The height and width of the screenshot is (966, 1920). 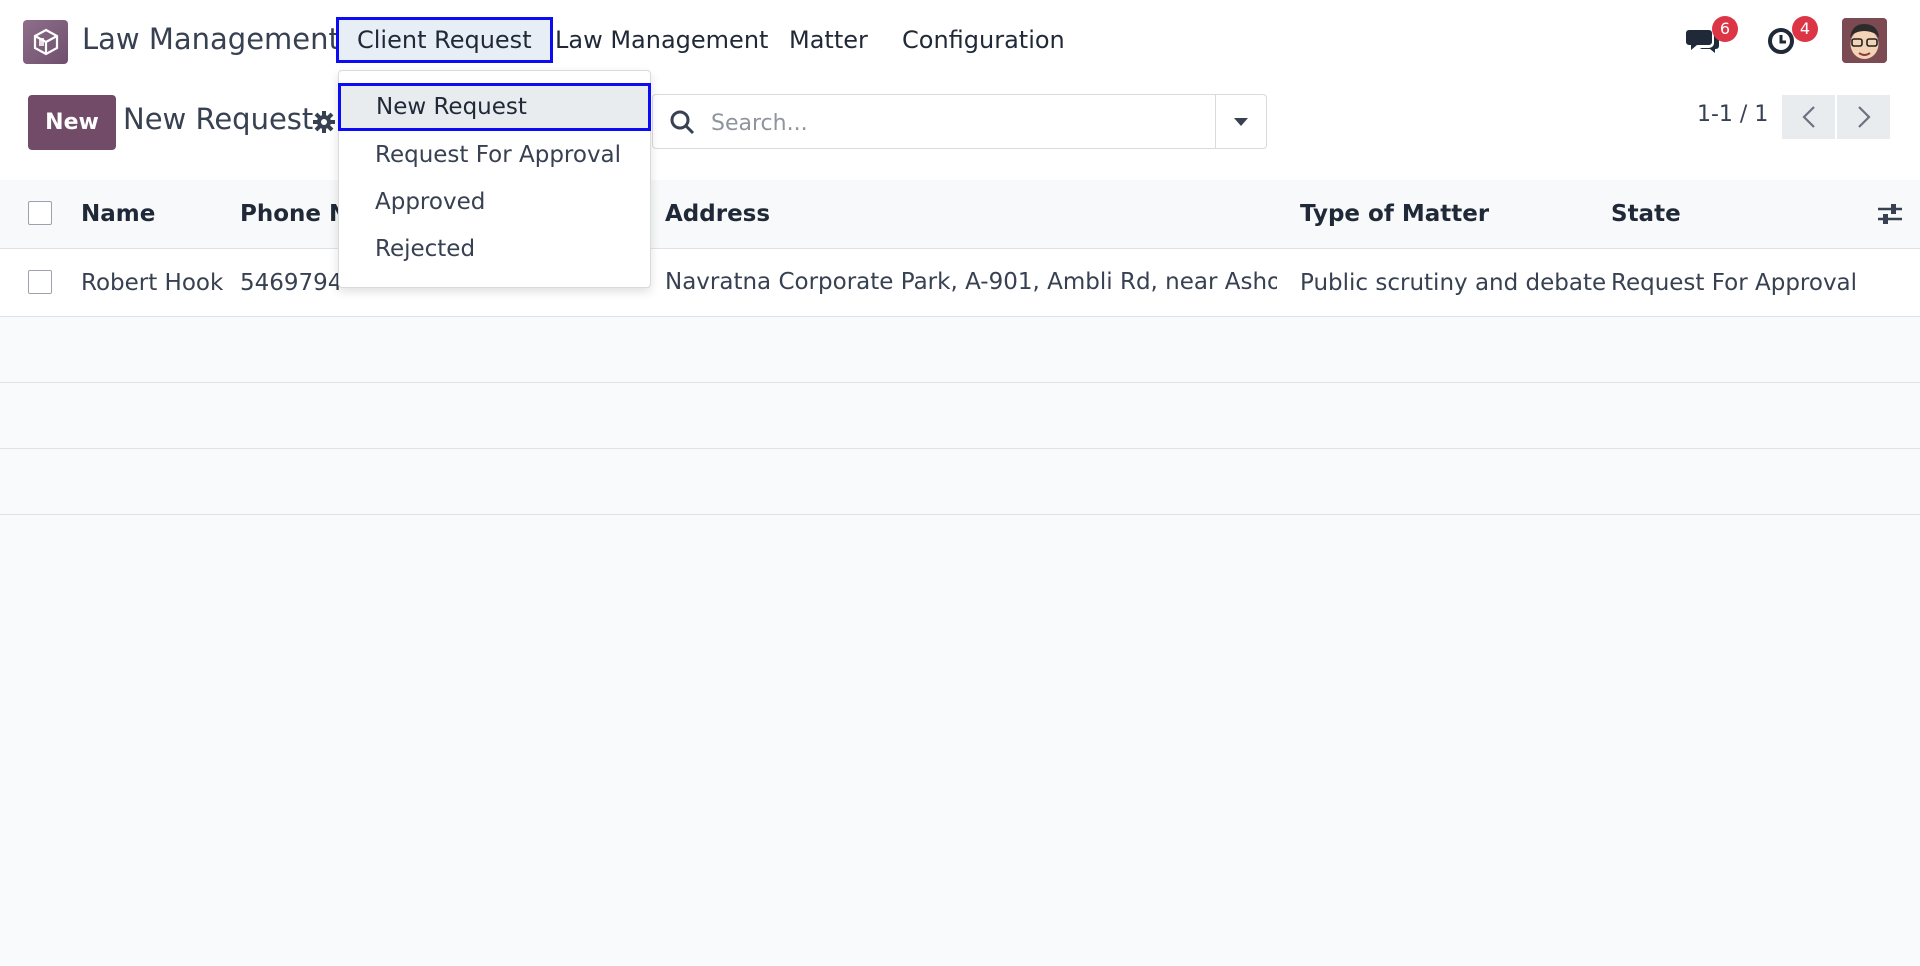 I want to click on activities-badge: 4, so click(x=1805, y=29).